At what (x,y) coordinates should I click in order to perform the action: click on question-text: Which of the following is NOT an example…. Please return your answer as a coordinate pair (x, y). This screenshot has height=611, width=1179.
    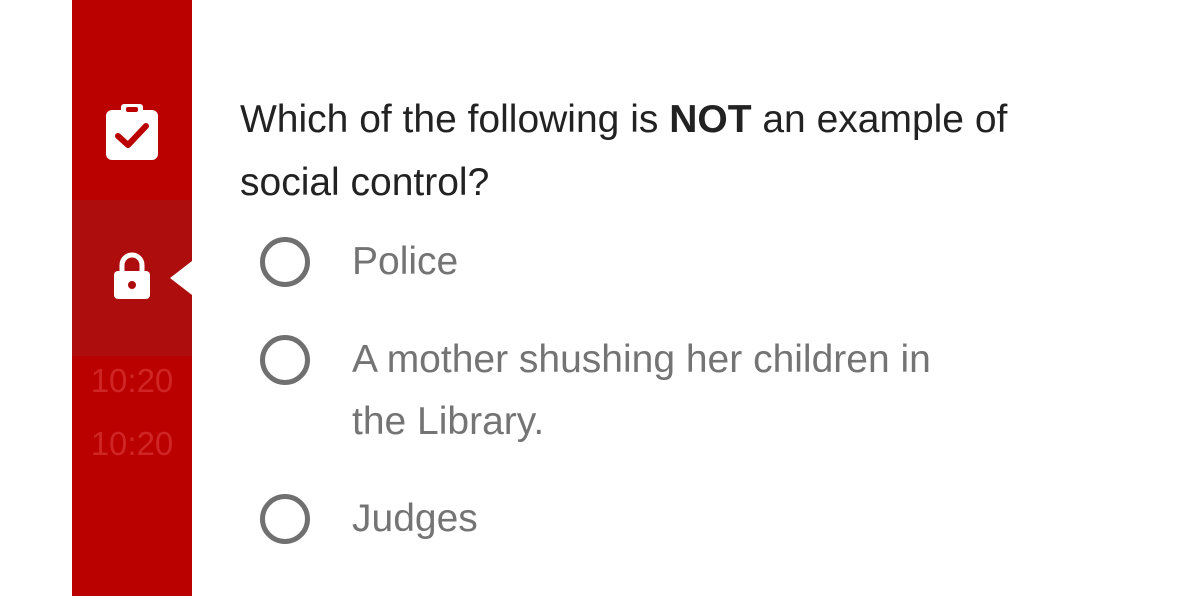
    Looking at the image, I should click on (624, 151).